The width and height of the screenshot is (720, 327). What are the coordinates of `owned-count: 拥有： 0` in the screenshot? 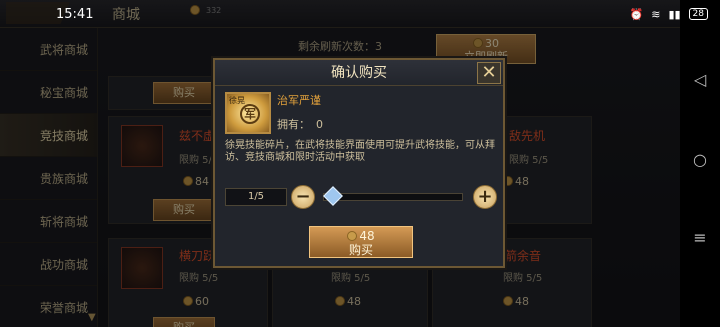 It's located at (300, 124).